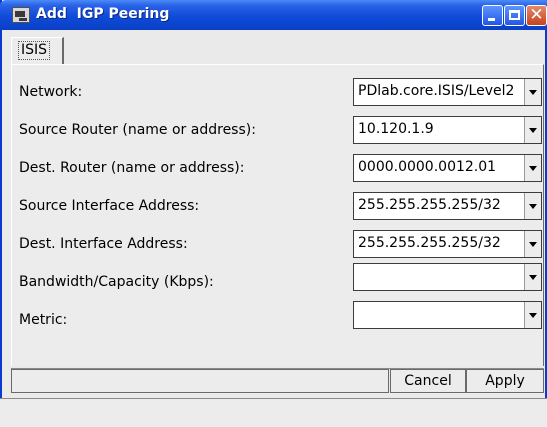 This screenshot has width=547, height=427. Describe the element at coordinates (103, 14) in the screenshot. I see `window-title: Add IGP Peering` at that location.